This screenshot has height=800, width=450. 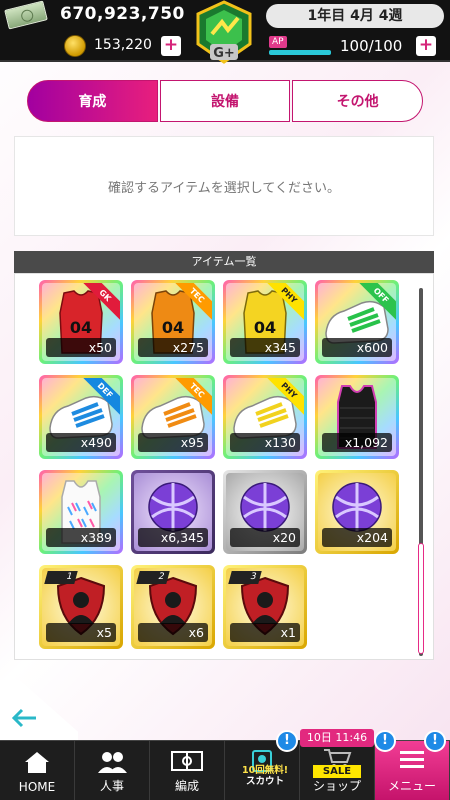 What do you see at coordinates (224, 53) in the screenshot?
I see `logo-rank-text: G+` at bounding box center [224, 53].